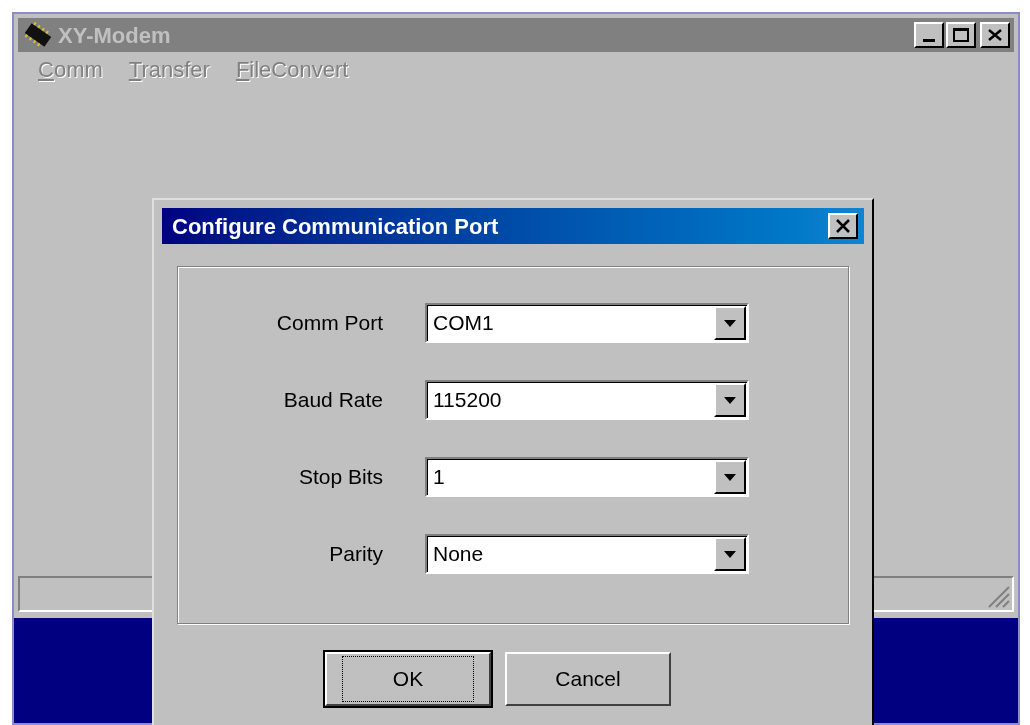 This screenshot has height=725, width=1030. I want to click on dropdown: COM1, so click(587, 323).